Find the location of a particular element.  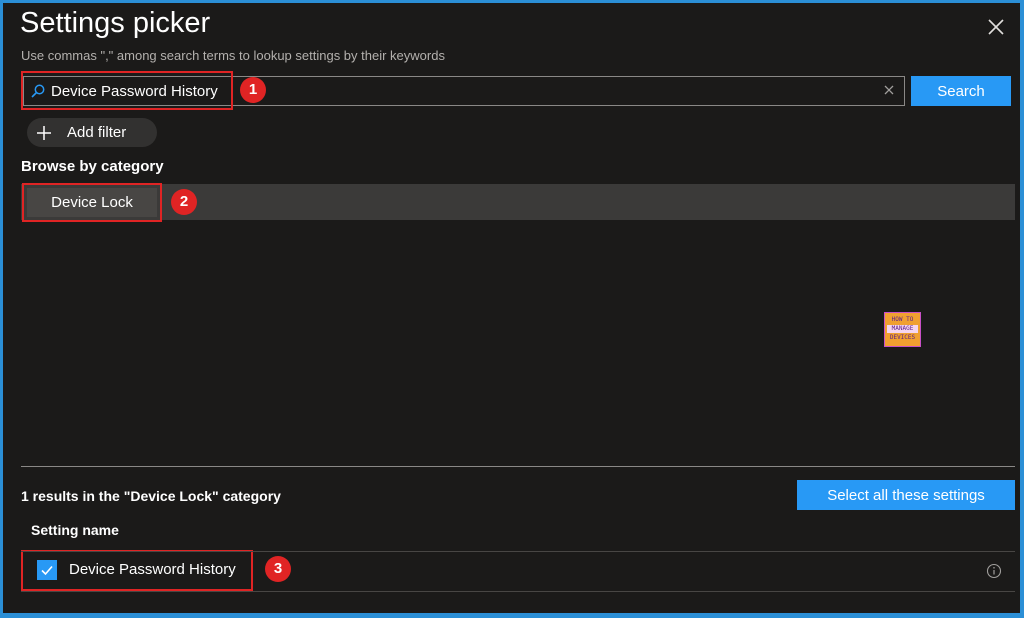

logo-line-2: MANAGE is located at coordinates (902, 329).